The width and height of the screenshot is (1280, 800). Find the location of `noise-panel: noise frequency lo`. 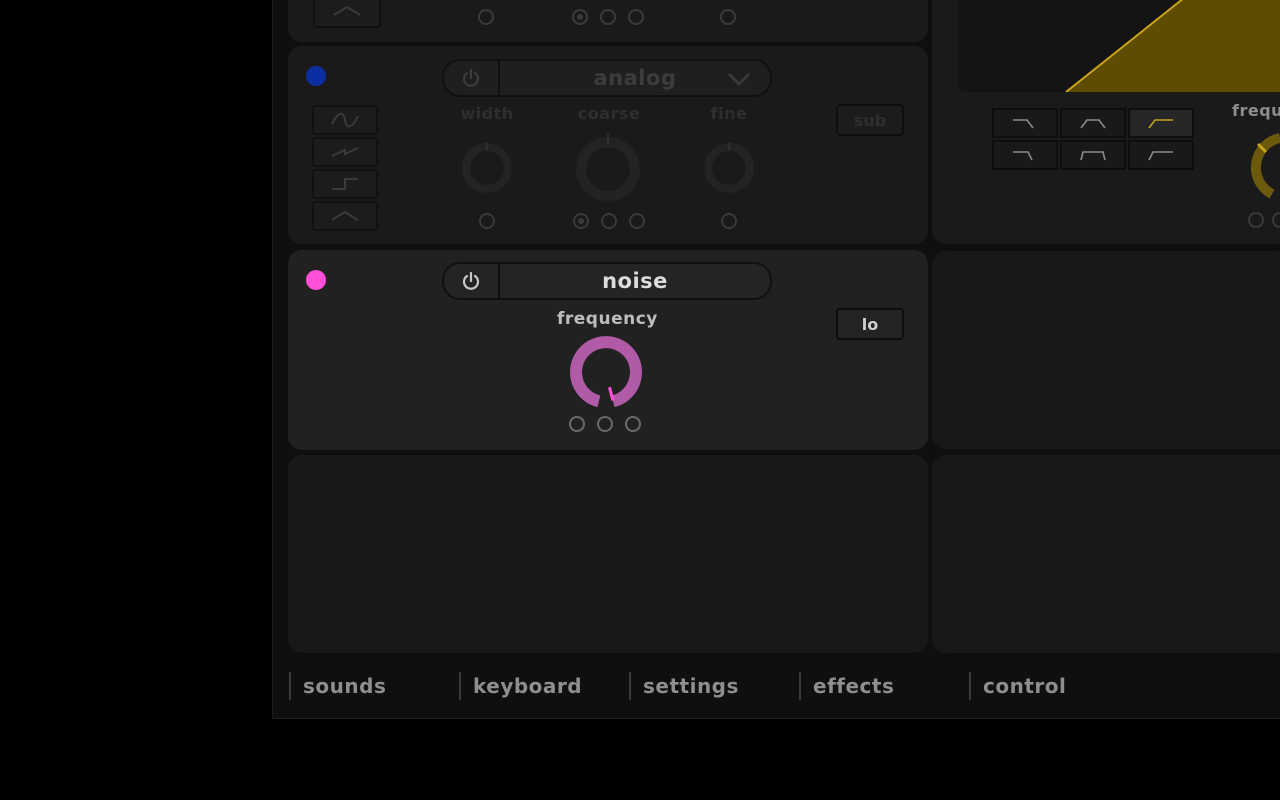

noise-panel: noise frequency lo is located at coordinates (608, 350).